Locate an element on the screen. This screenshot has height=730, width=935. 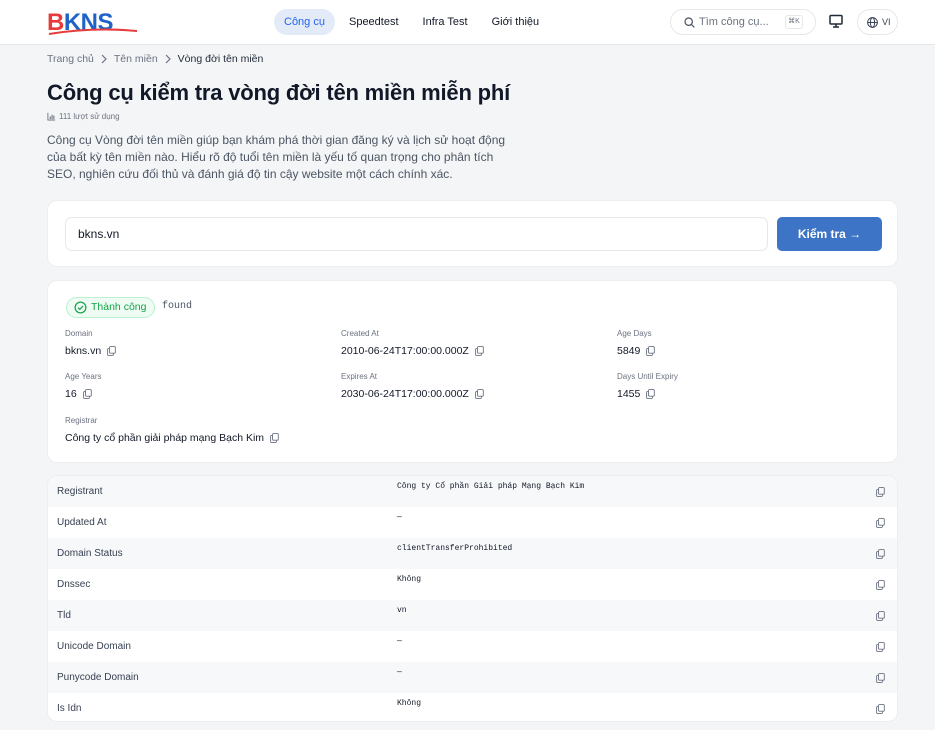
field-created-at: Created At 2010-06-24T17:00:00.000Z is located at coordinates (412, 343).